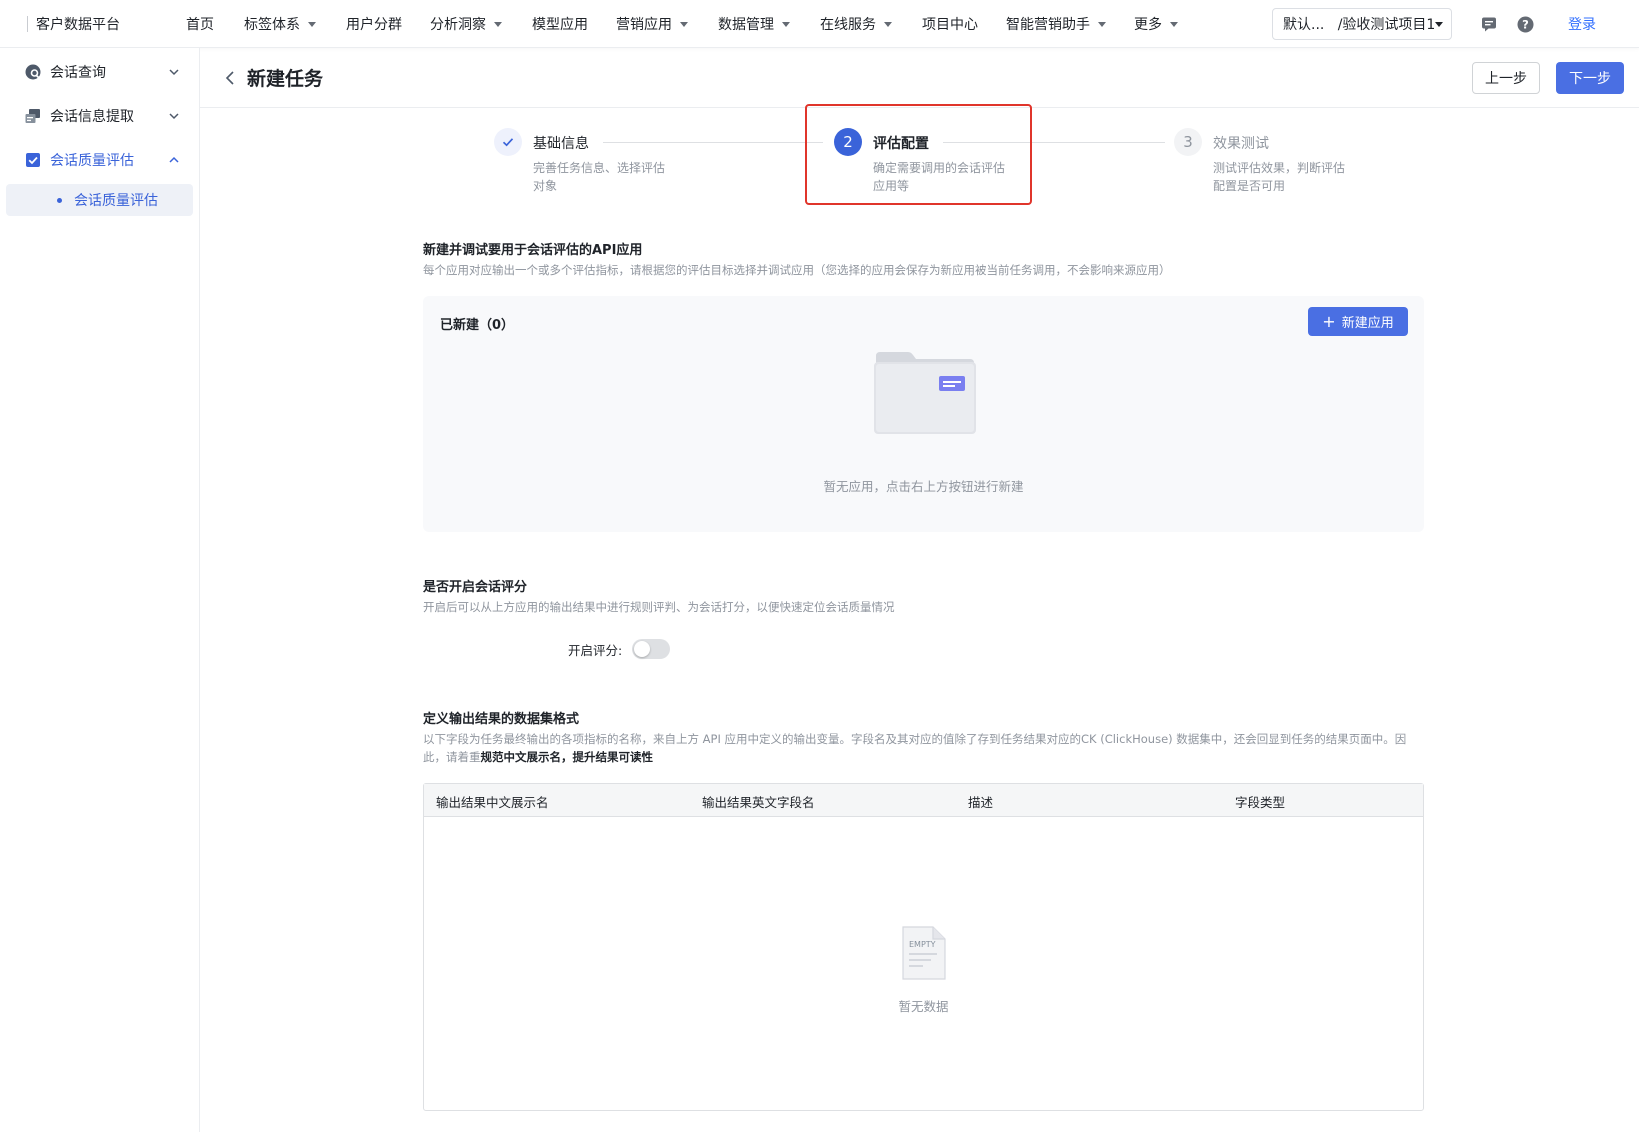 The height and width of the screenshot is (1132, 1639). I want to click on nav-item-marketing: 营销应用, so click(652, 24).